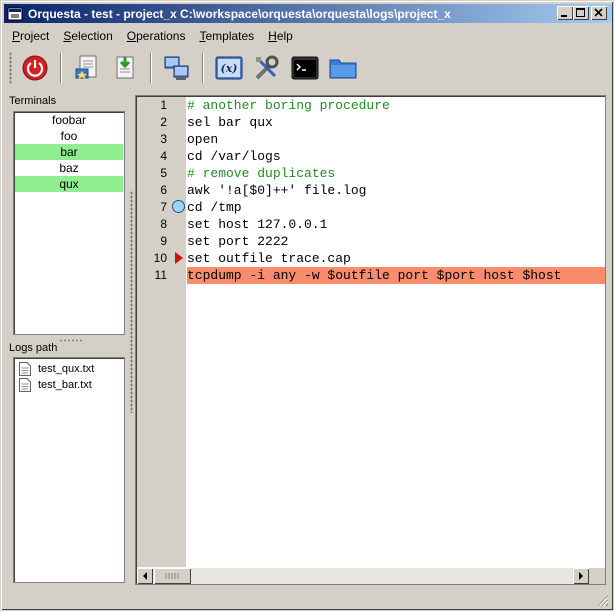  What do you see at coordinates (161, 332) in the screenshot?
I see `line-number-gutter: 1 2 3 4 5 6 7 8 9 10 11` at bounding box center [161, 332].